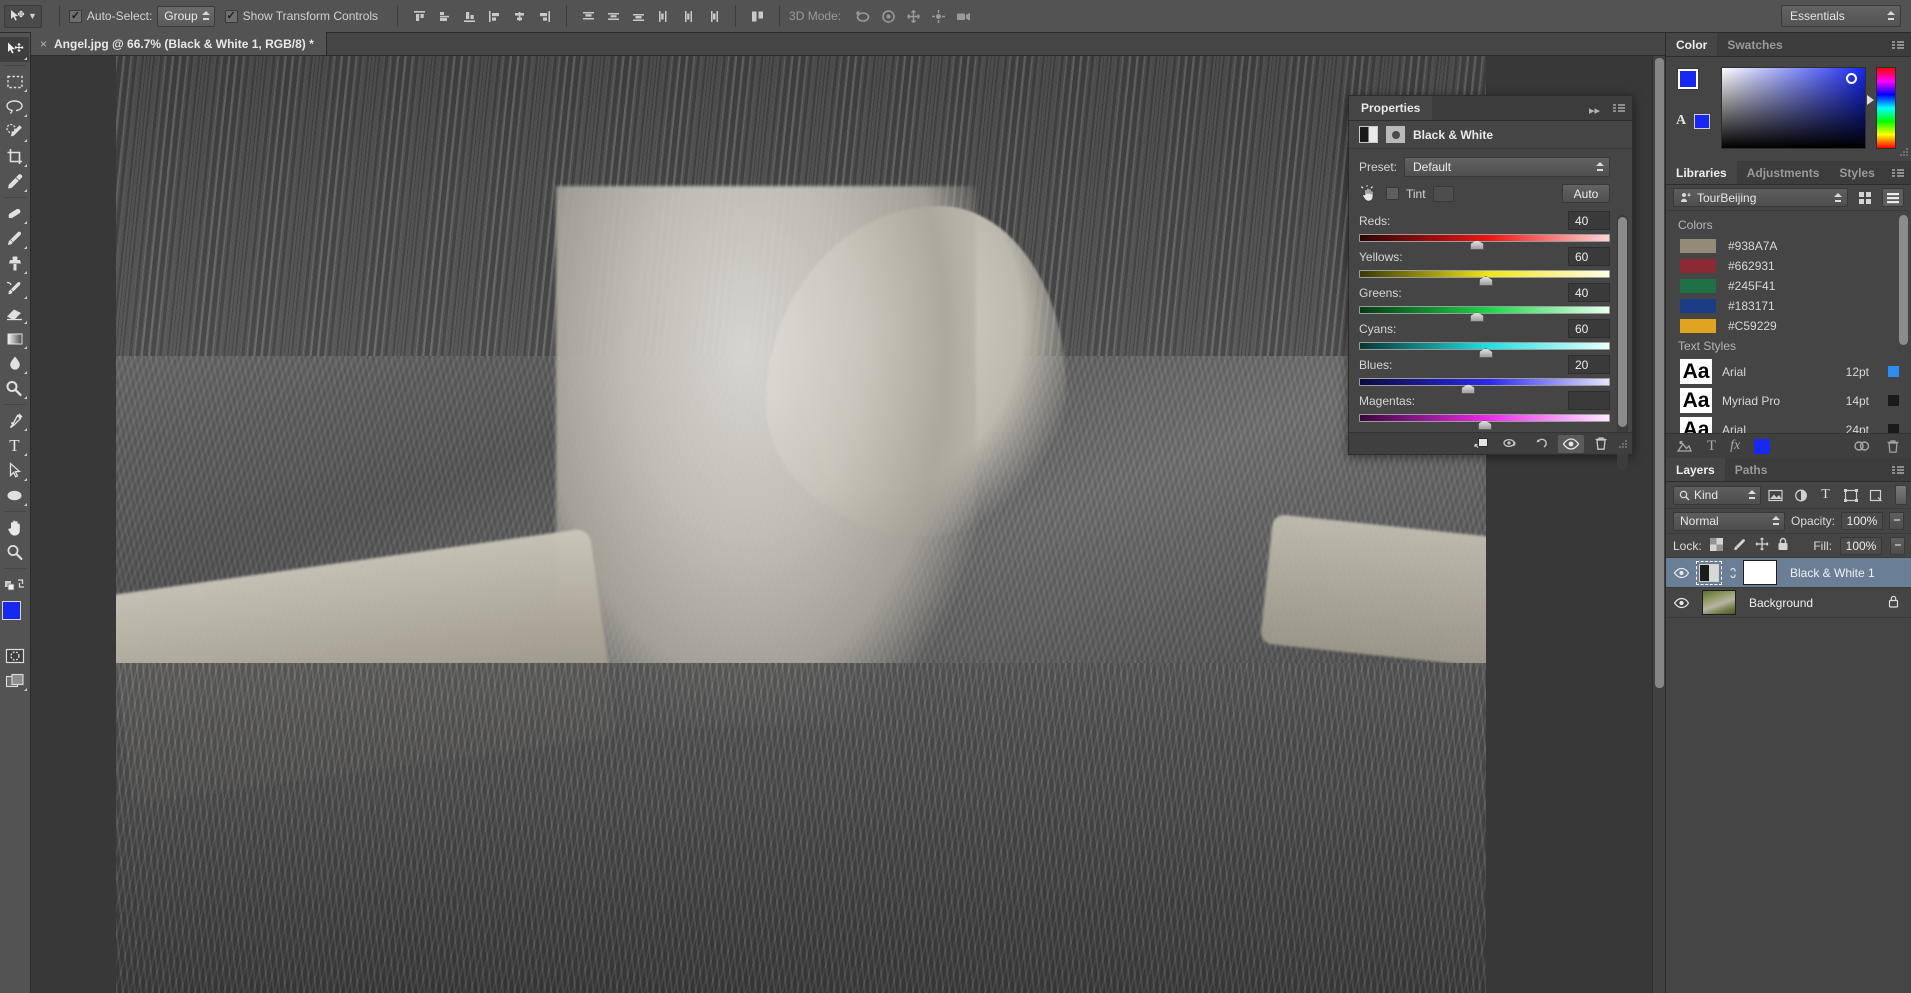 Image resolution: width=1911 pixels, height=993 pixels. Describe the element at coordinates (1788, 326) in the screenshot. I see `library-color-item: #C59229` at that location.